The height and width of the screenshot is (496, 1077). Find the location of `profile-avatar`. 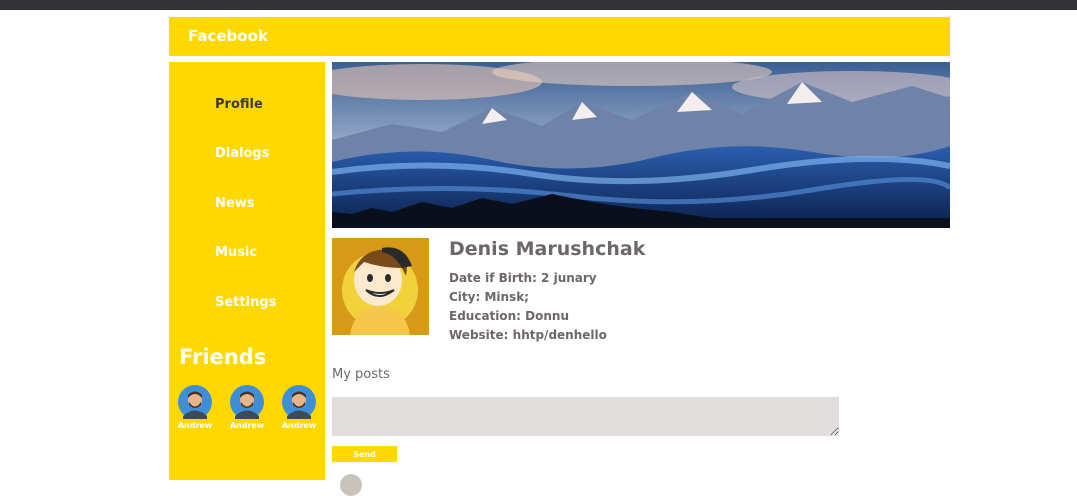

profile-avatar is located at coordinates (380, 286).